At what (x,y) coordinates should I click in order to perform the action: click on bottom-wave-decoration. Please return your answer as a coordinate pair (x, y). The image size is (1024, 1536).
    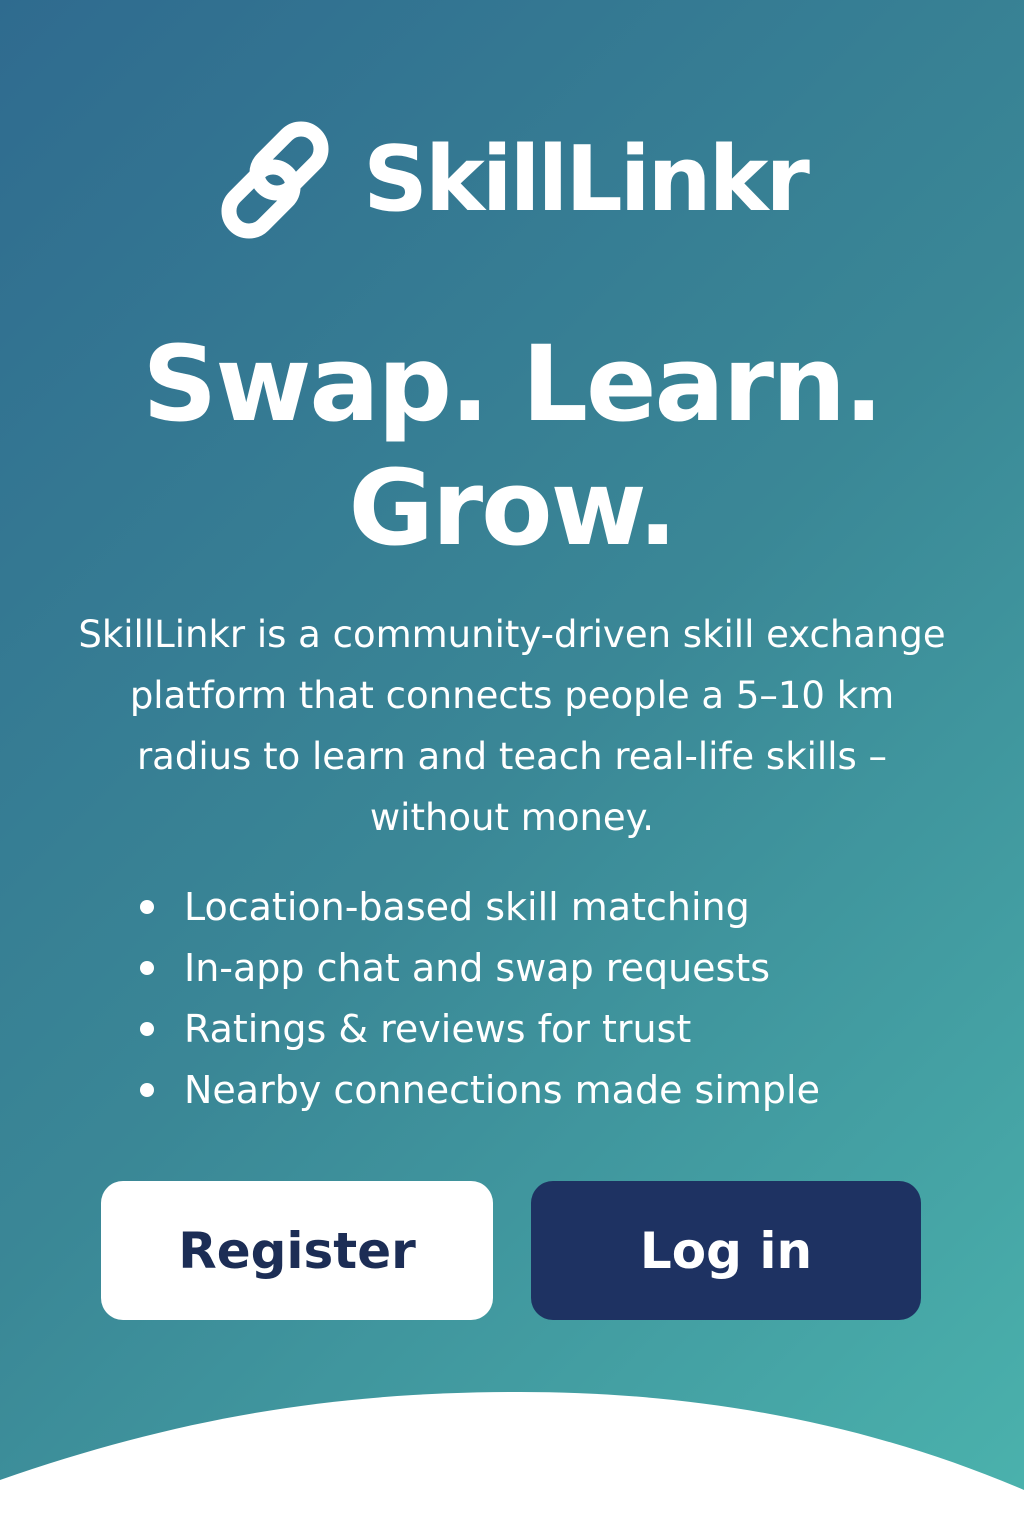
    Looking at the image, I should click on (512, 1464).